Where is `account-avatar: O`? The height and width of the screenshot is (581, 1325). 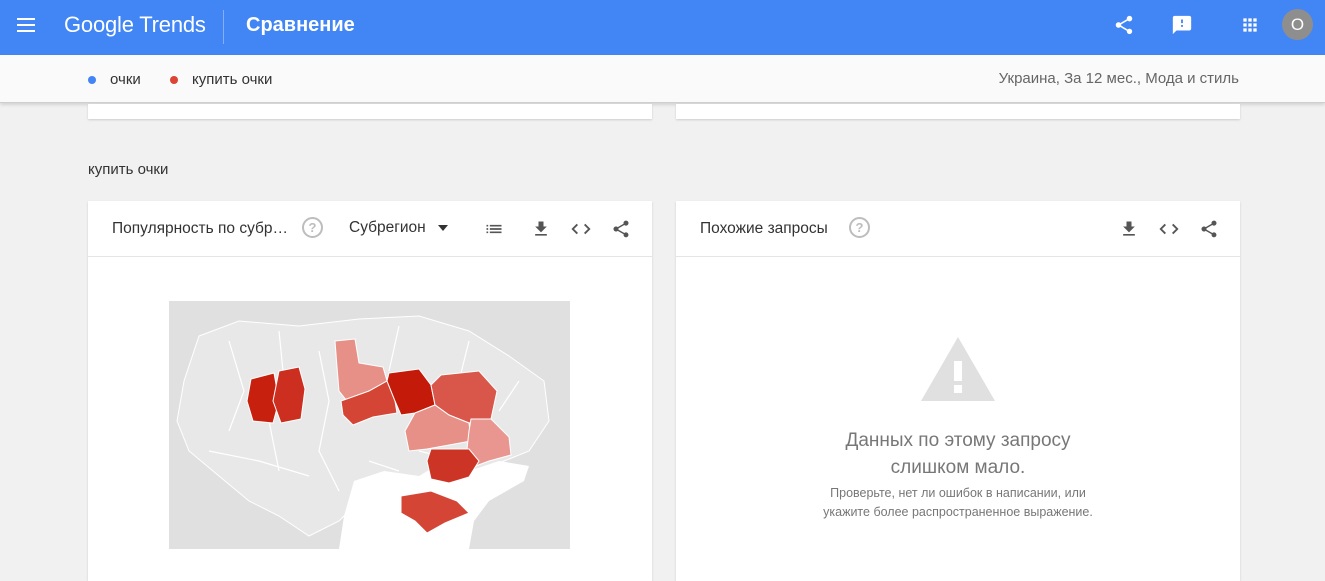
account-avatar: O is located at coordinates (1297, 24).